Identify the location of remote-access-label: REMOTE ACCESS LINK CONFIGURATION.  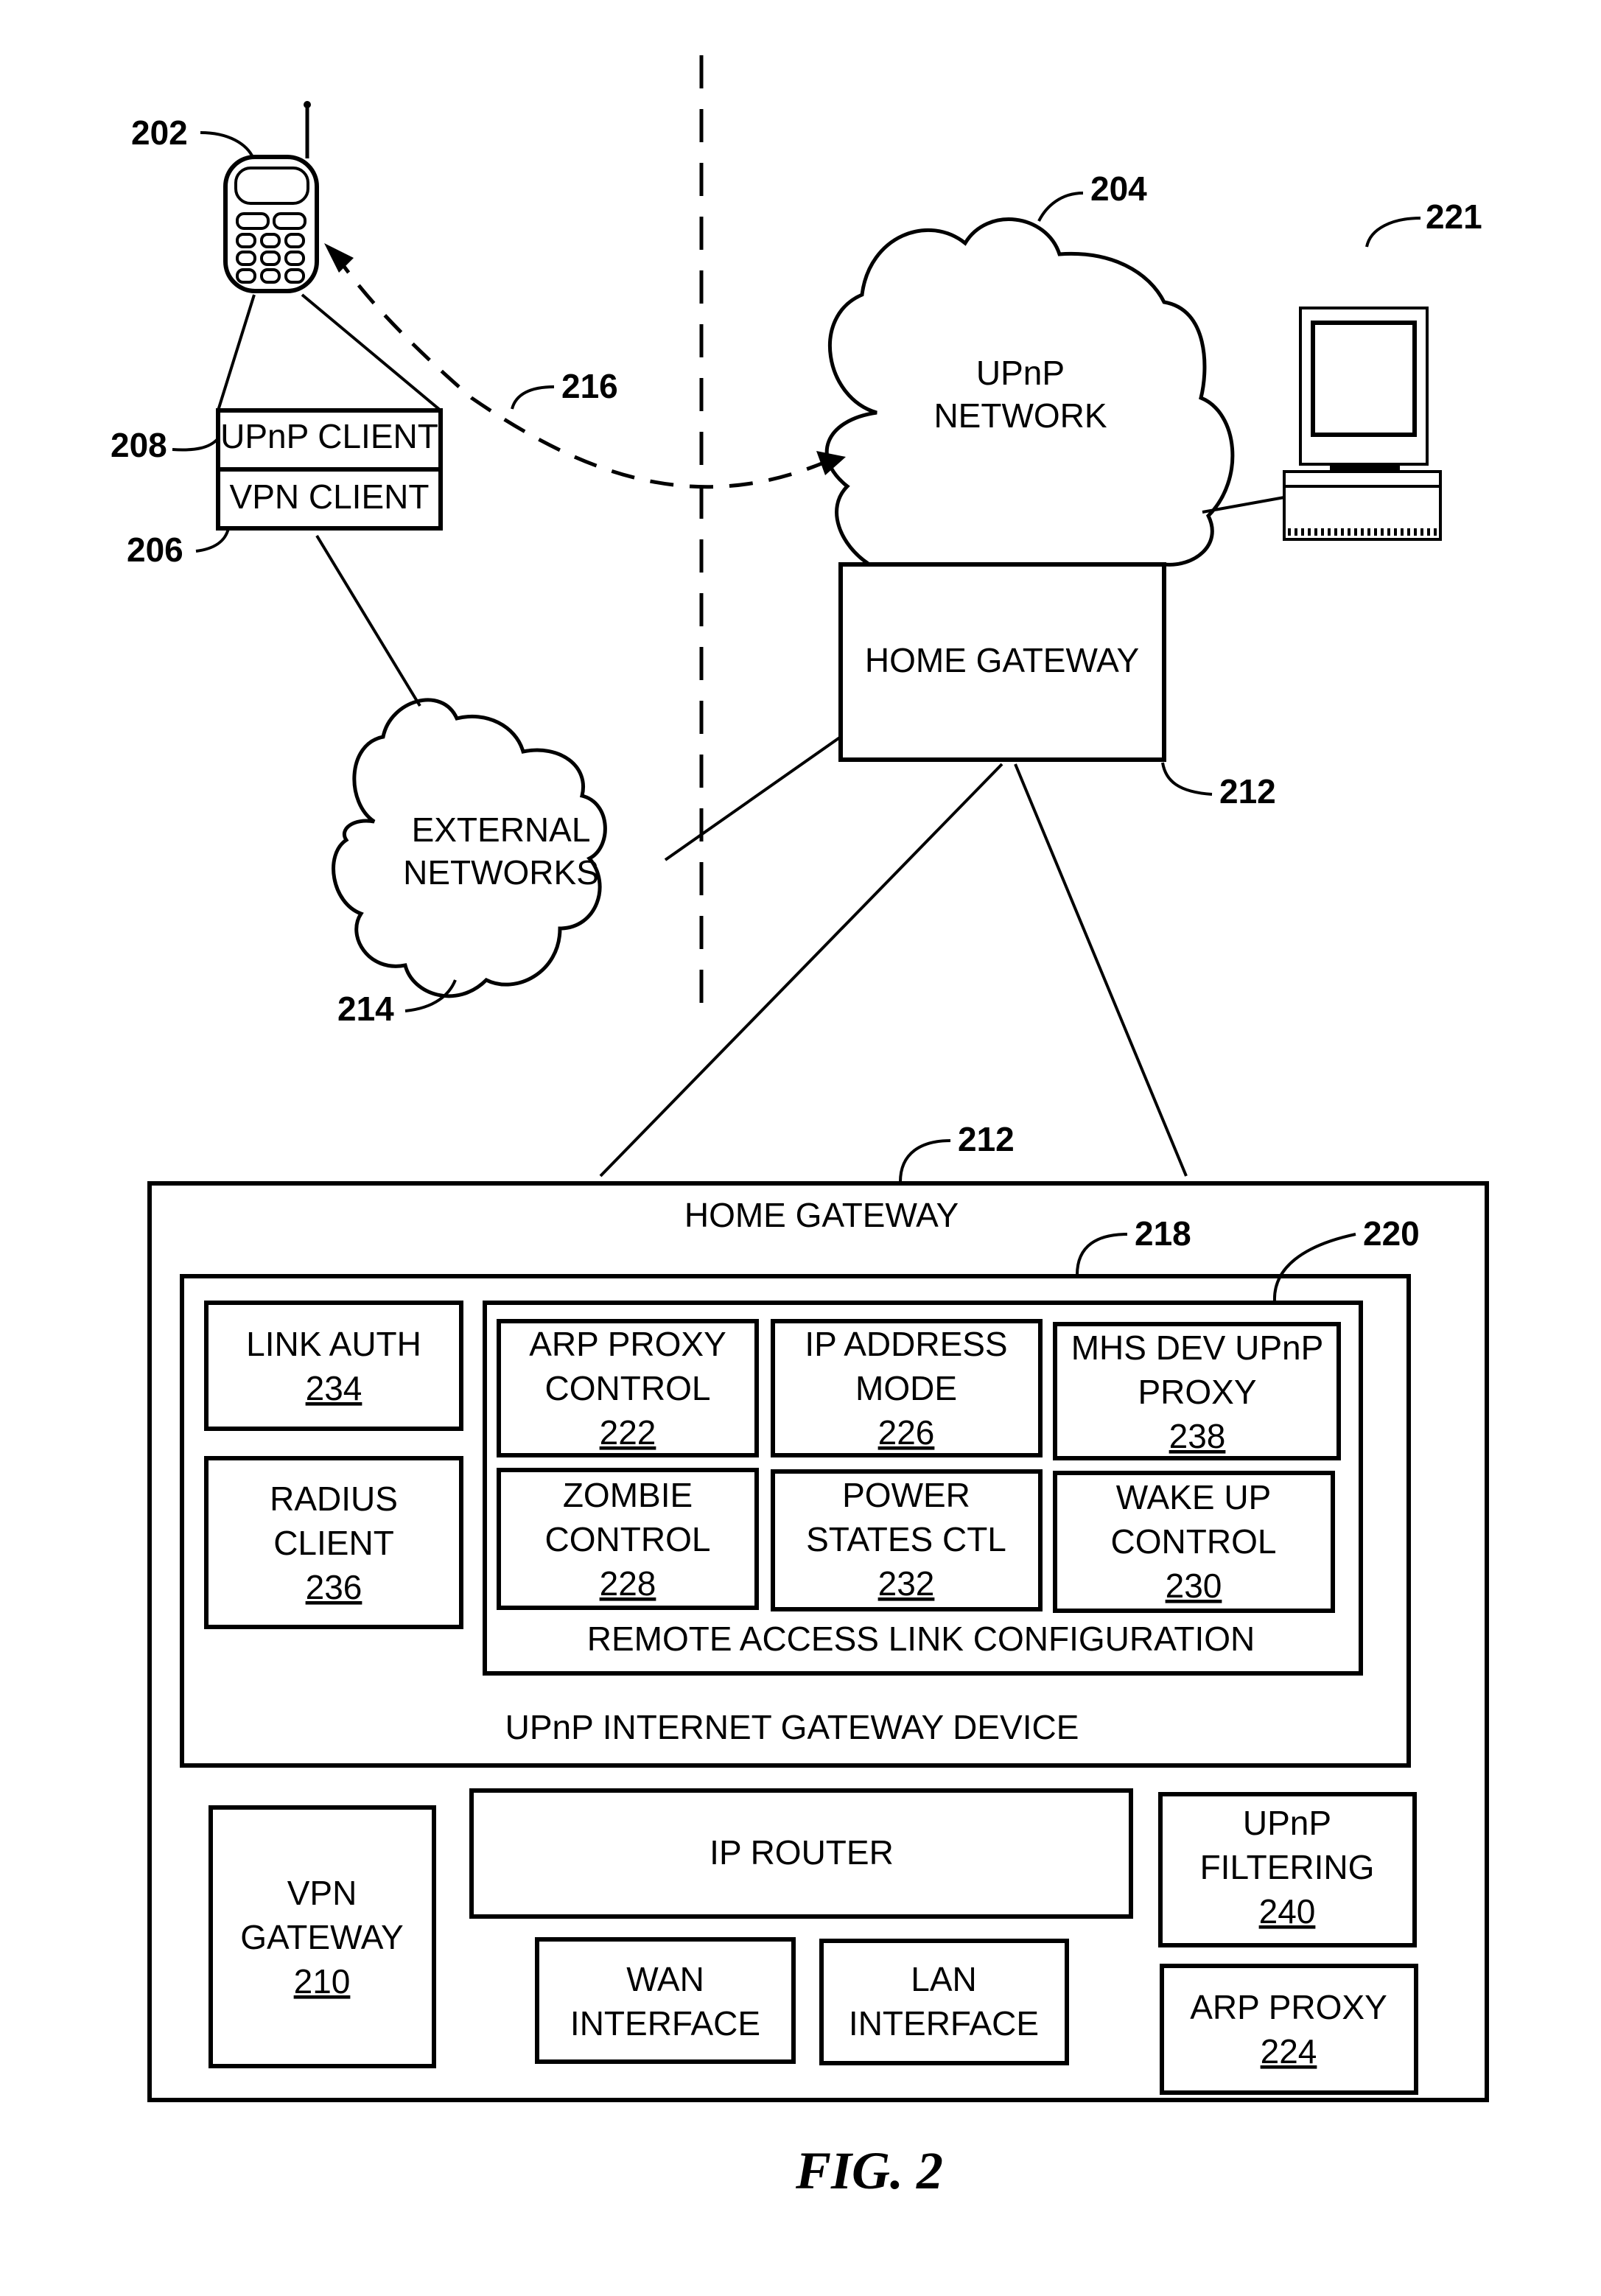
(921, 1639).